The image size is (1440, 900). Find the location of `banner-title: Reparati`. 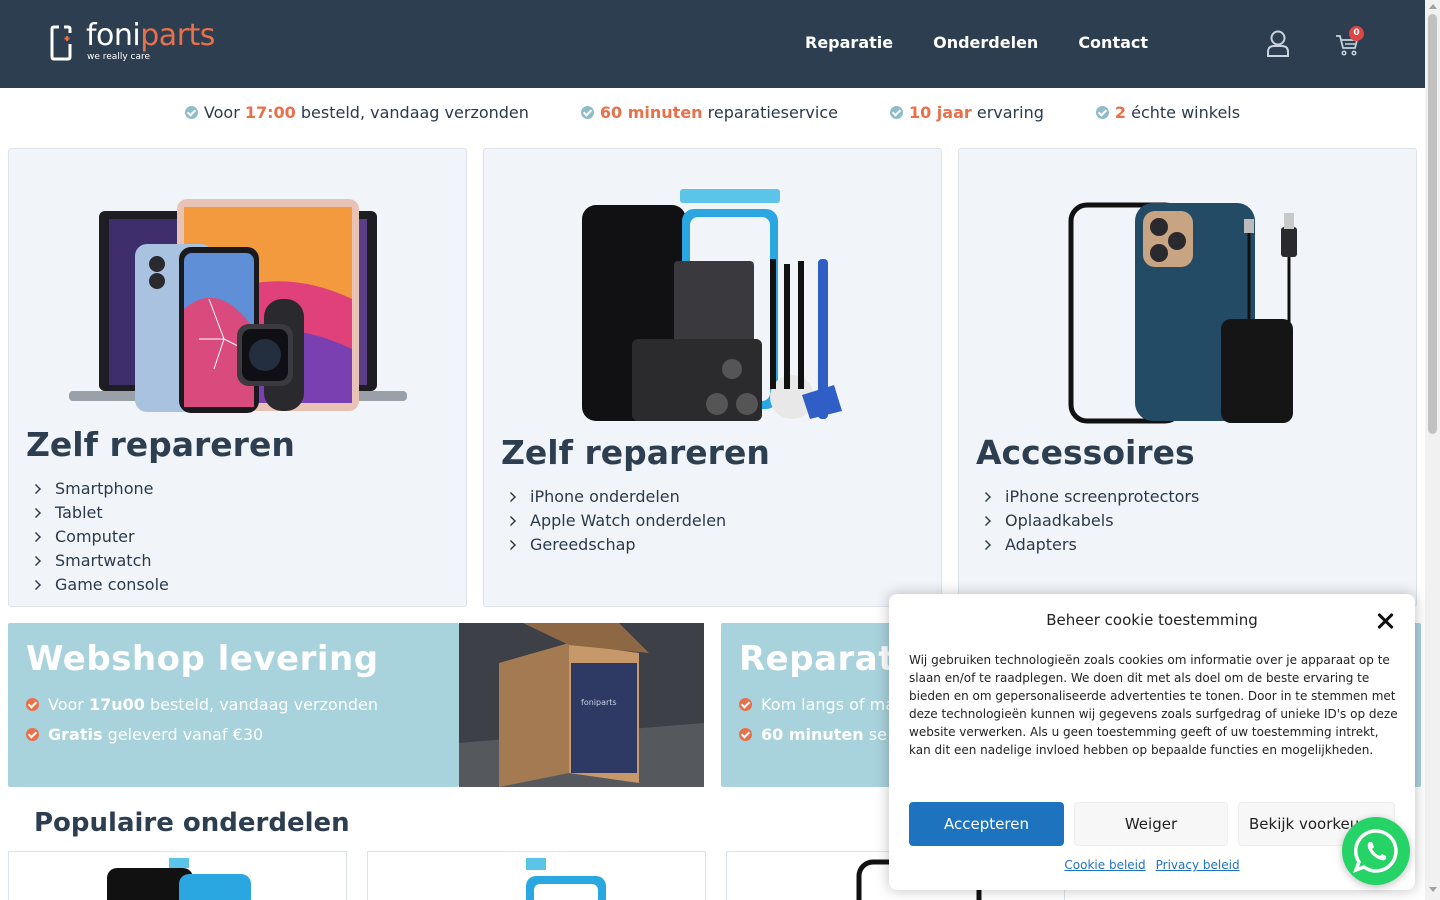

banner-title: Reparati is located at coordinates (823, 659).